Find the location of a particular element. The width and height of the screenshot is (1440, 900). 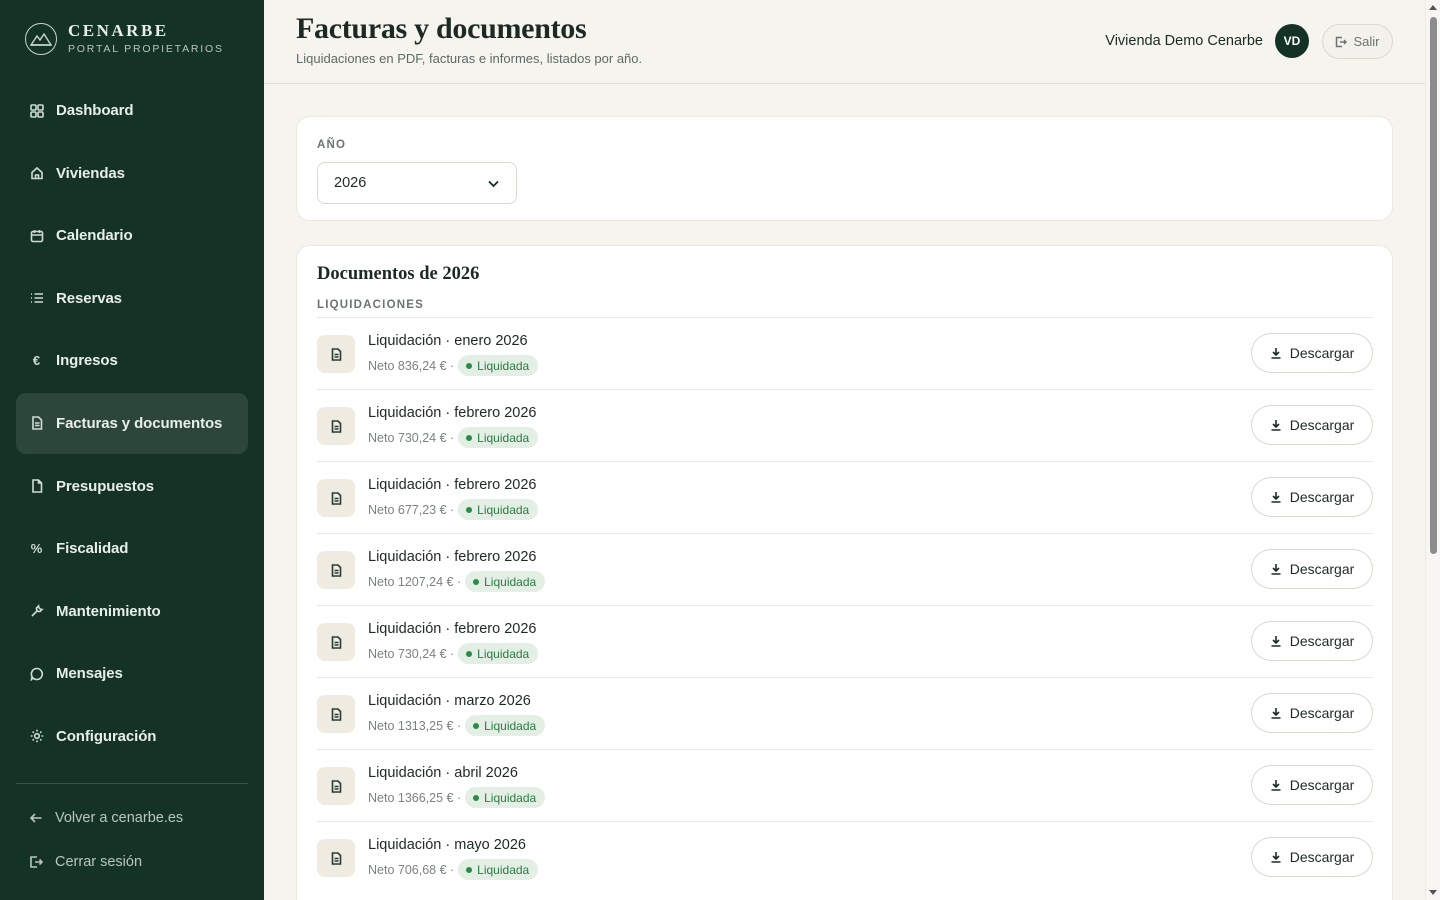

back-to-site-label: Volver a cenarbe.es is located at coordinates (119, 818).